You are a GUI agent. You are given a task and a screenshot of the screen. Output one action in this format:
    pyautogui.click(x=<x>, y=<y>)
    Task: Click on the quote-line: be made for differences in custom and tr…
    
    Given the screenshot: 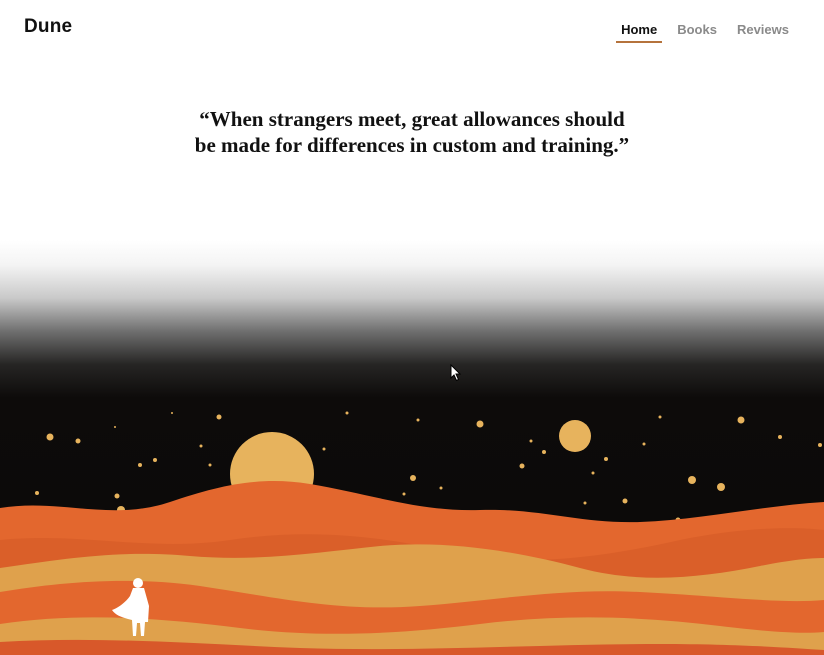 What is the action you would take?
    pyautogui.click(x=412, y=145)
    